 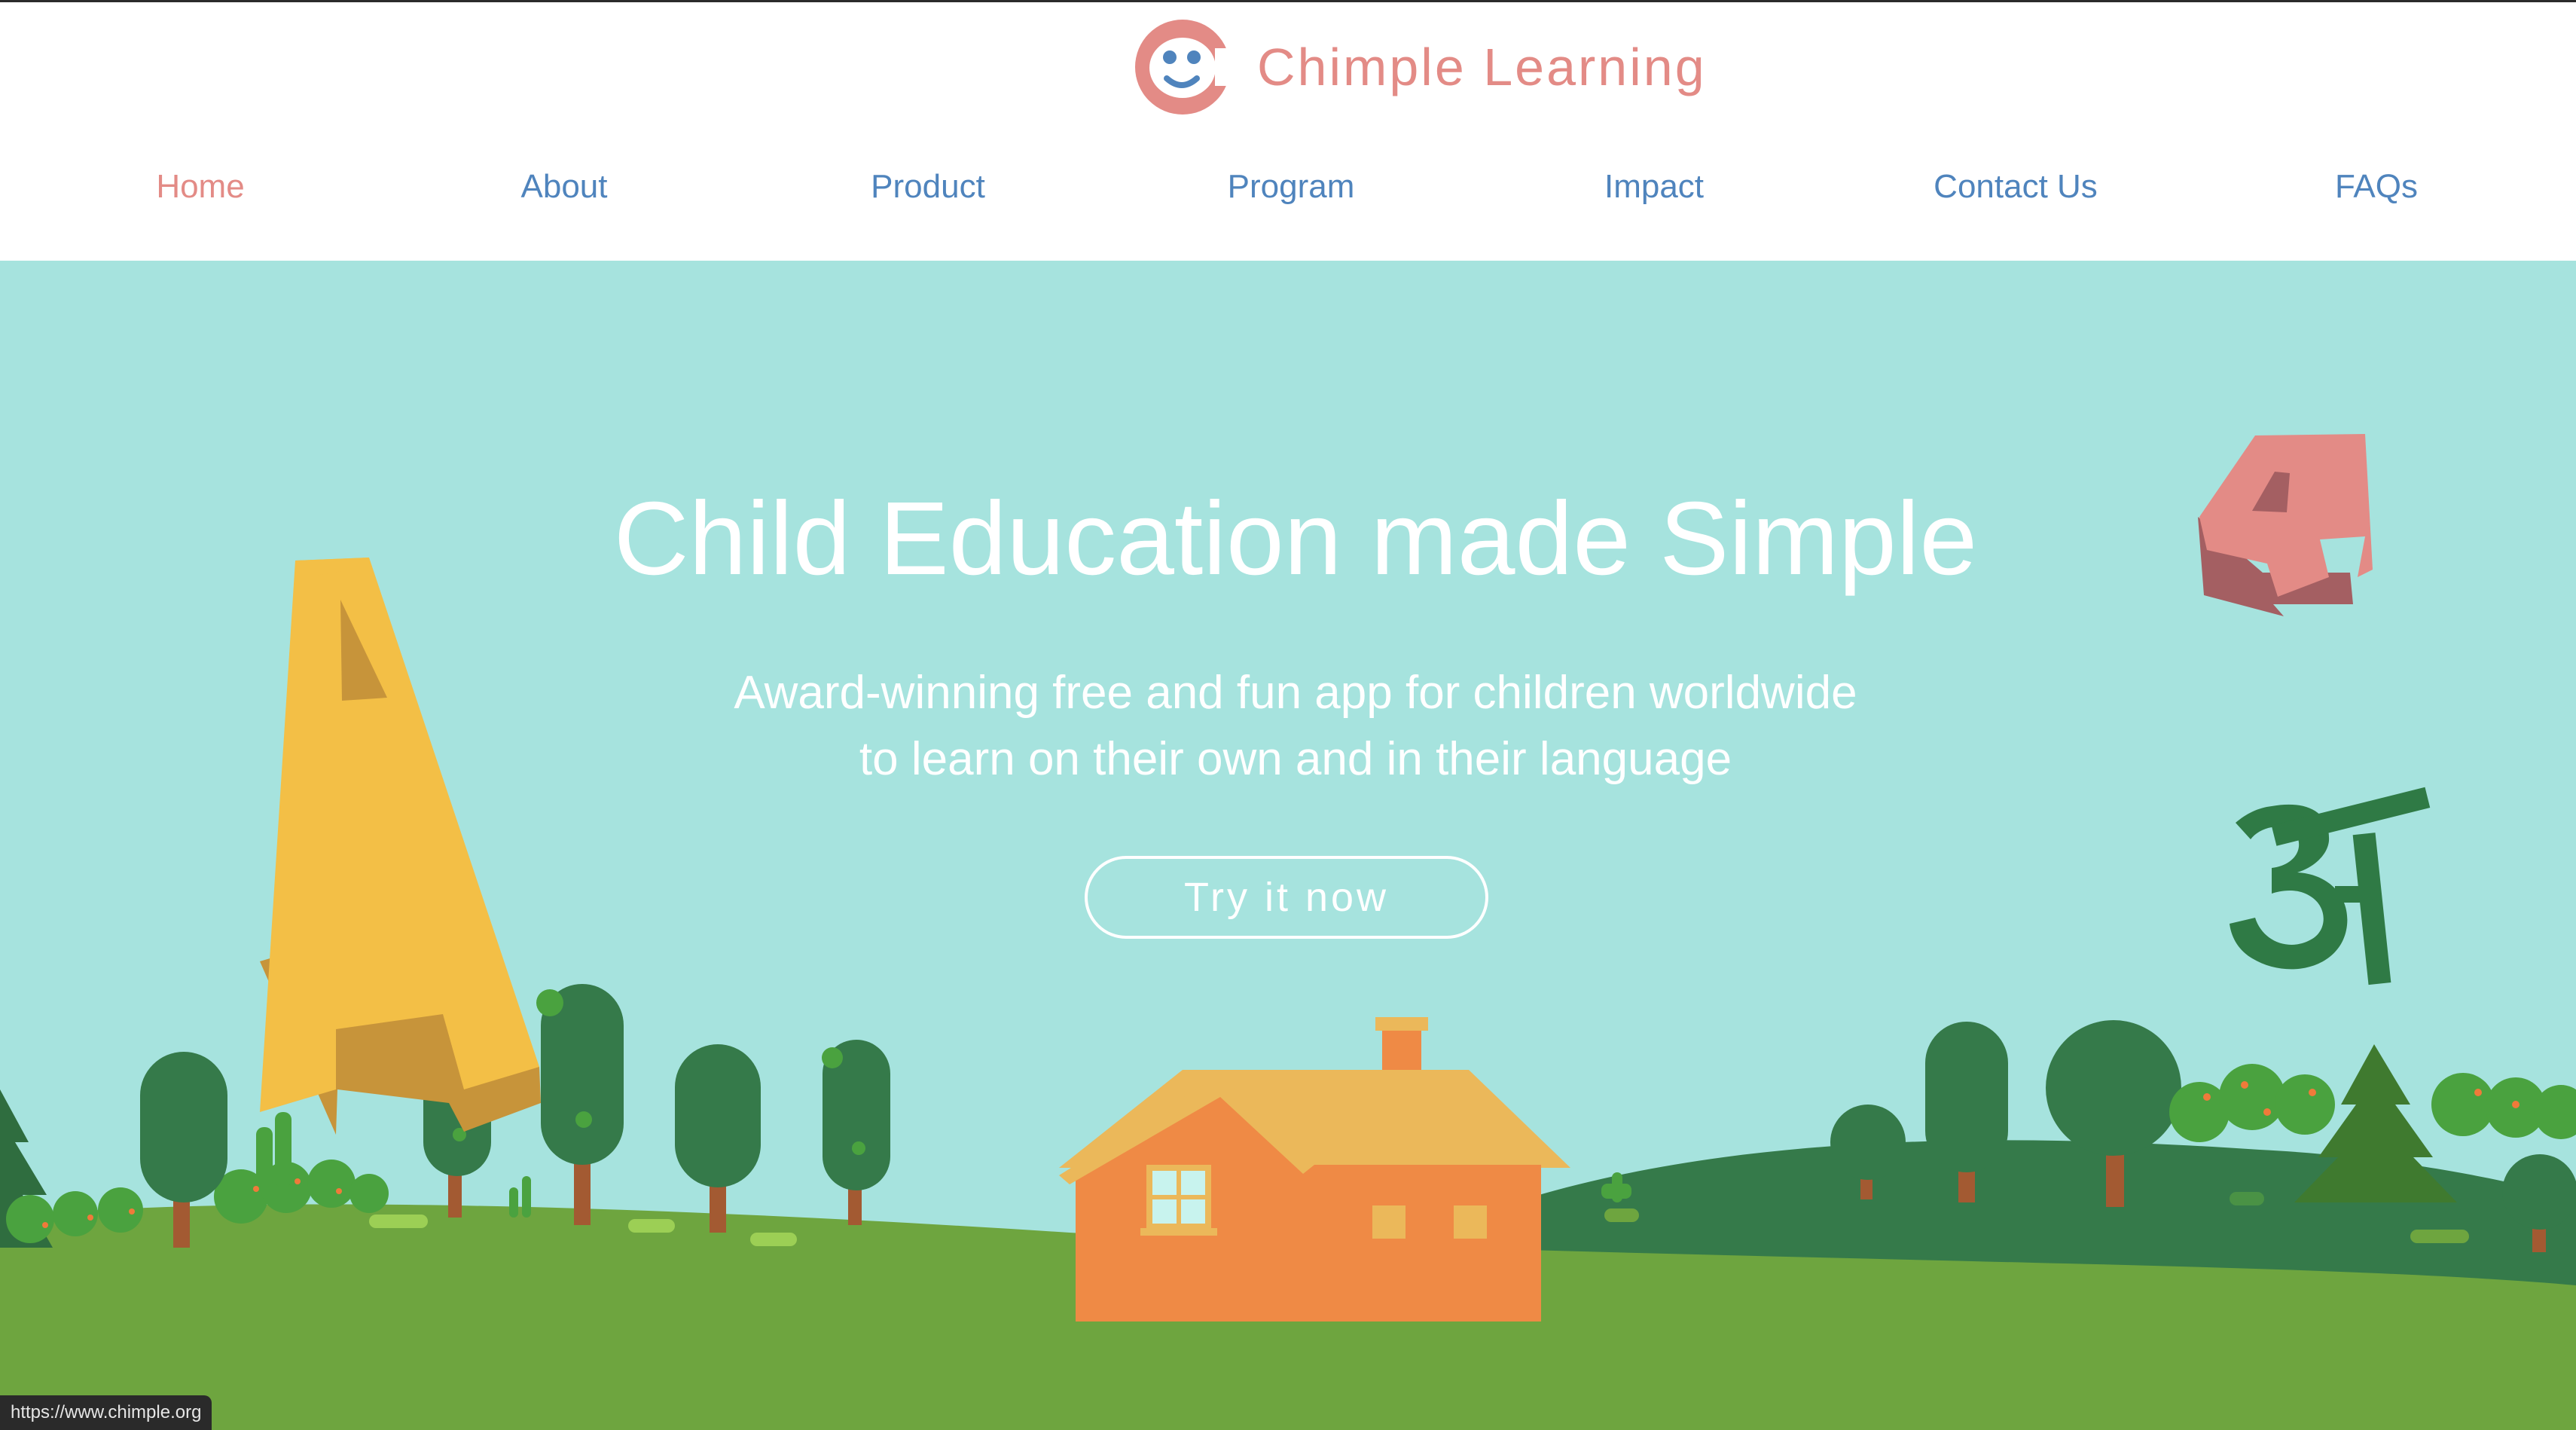 What do you see at coordinates (201, 187) in the screenshot?
I see `nav-item-home: Home` at bounding box center [201, 187].